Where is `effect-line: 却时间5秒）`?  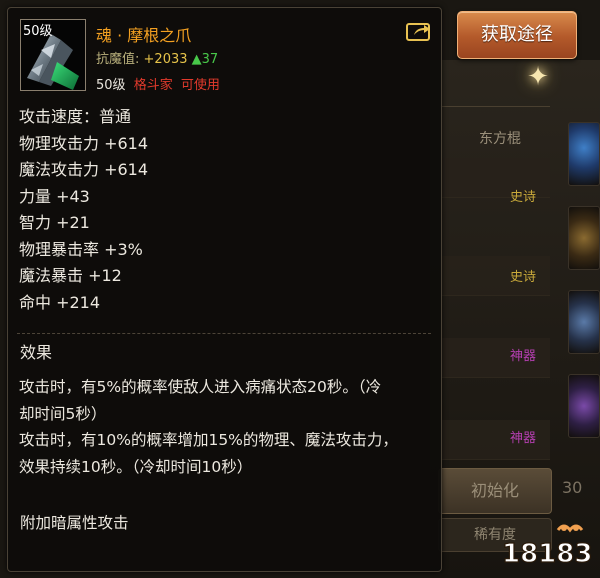 effect-line: 却时间5秒） is located at coordinates (63, 413).